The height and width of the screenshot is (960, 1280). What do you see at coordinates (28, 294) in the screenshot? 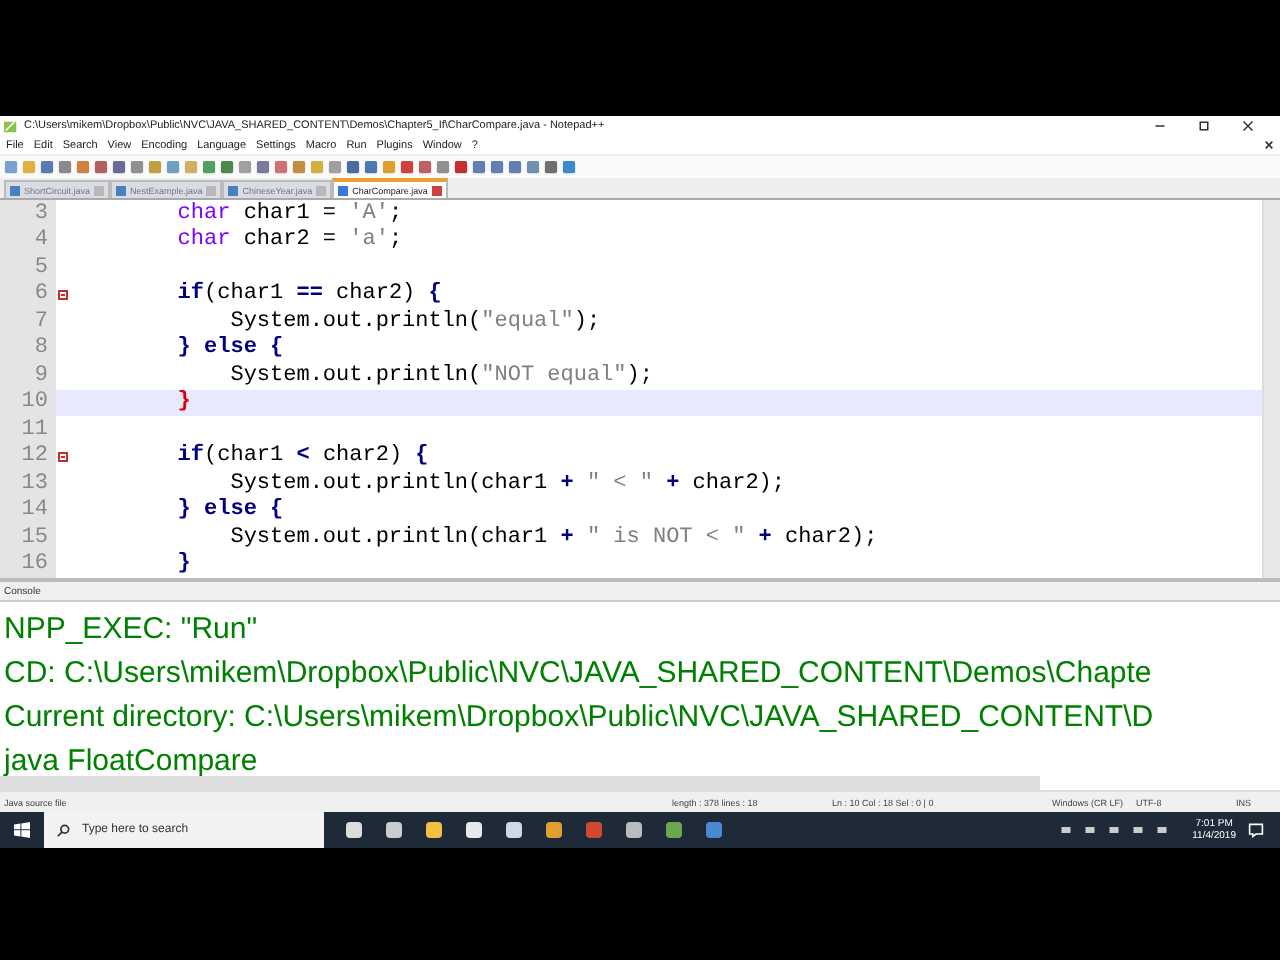
I see `line-number: 6` at bounding box center [28, 294].